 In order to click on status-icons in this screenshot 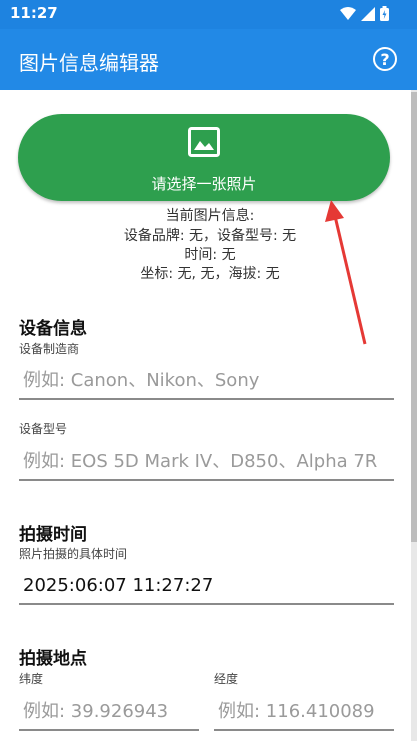, I will do `click(364, 13)`.